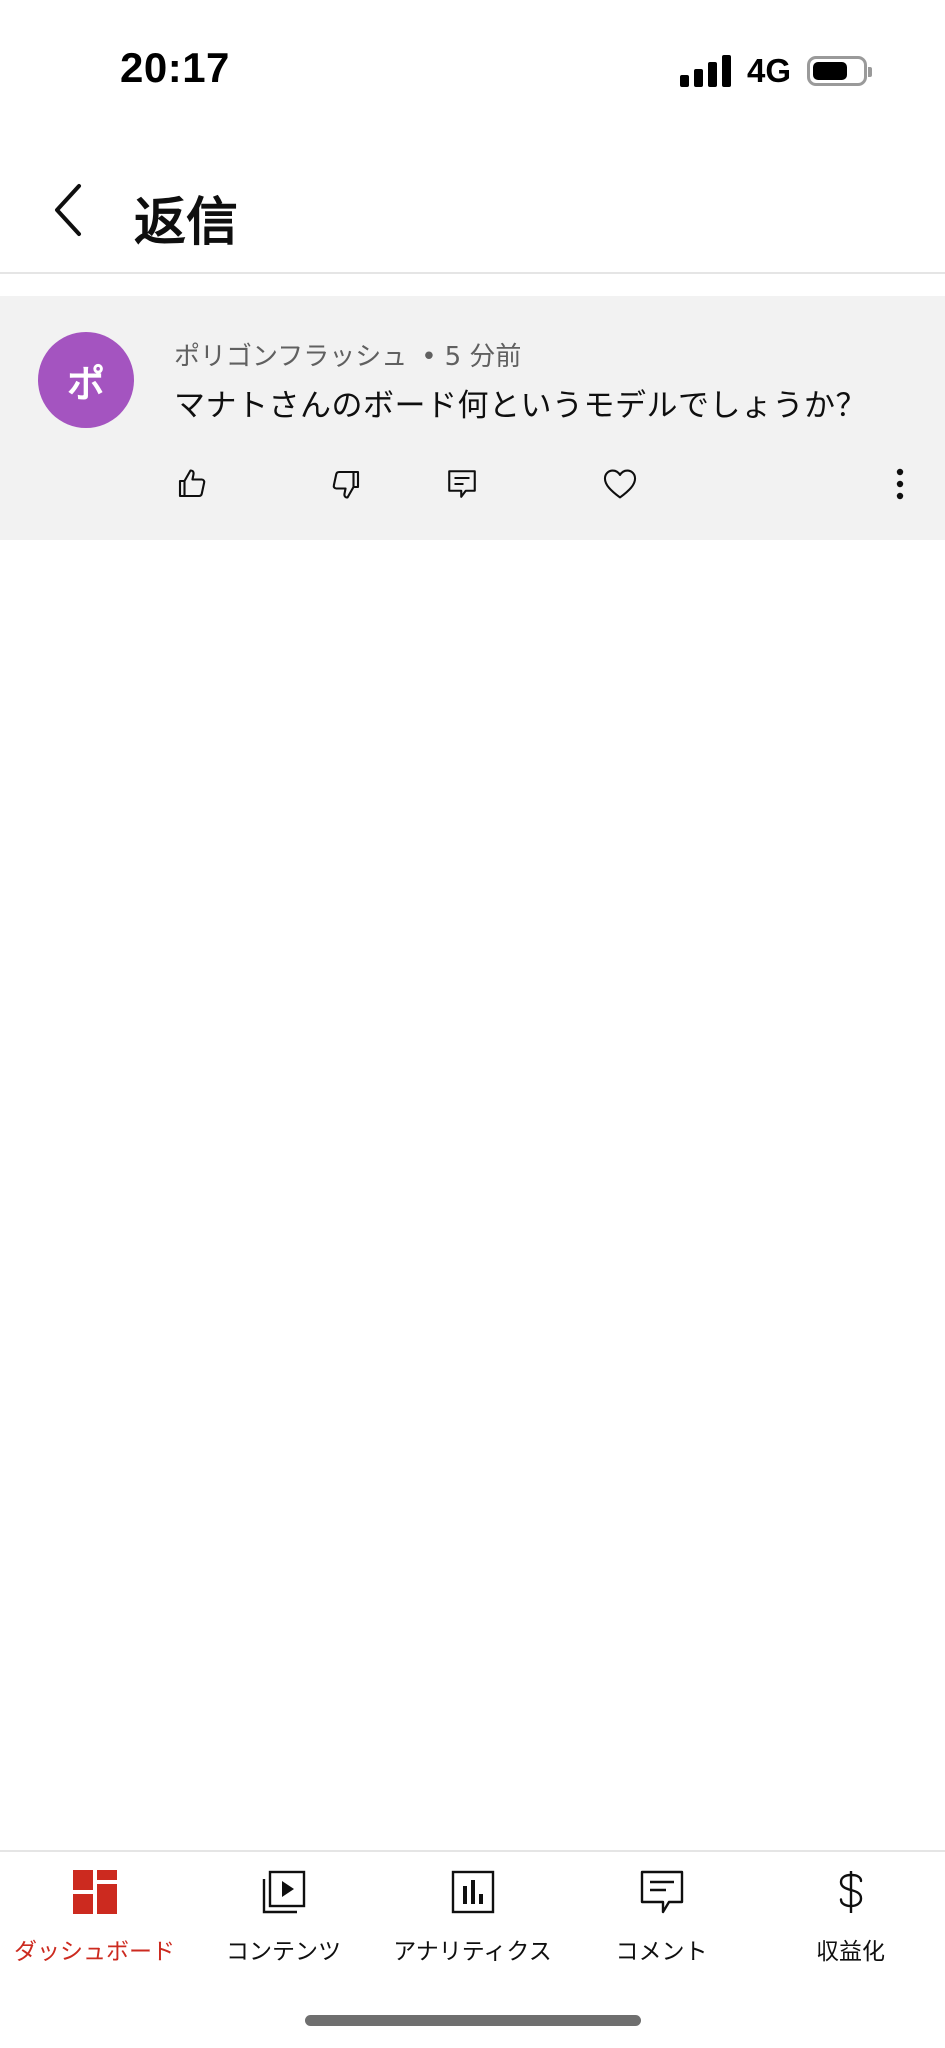  Describe the element at coordinates (661, 1892) in the screenshot. I see `comment-icon` at that location.